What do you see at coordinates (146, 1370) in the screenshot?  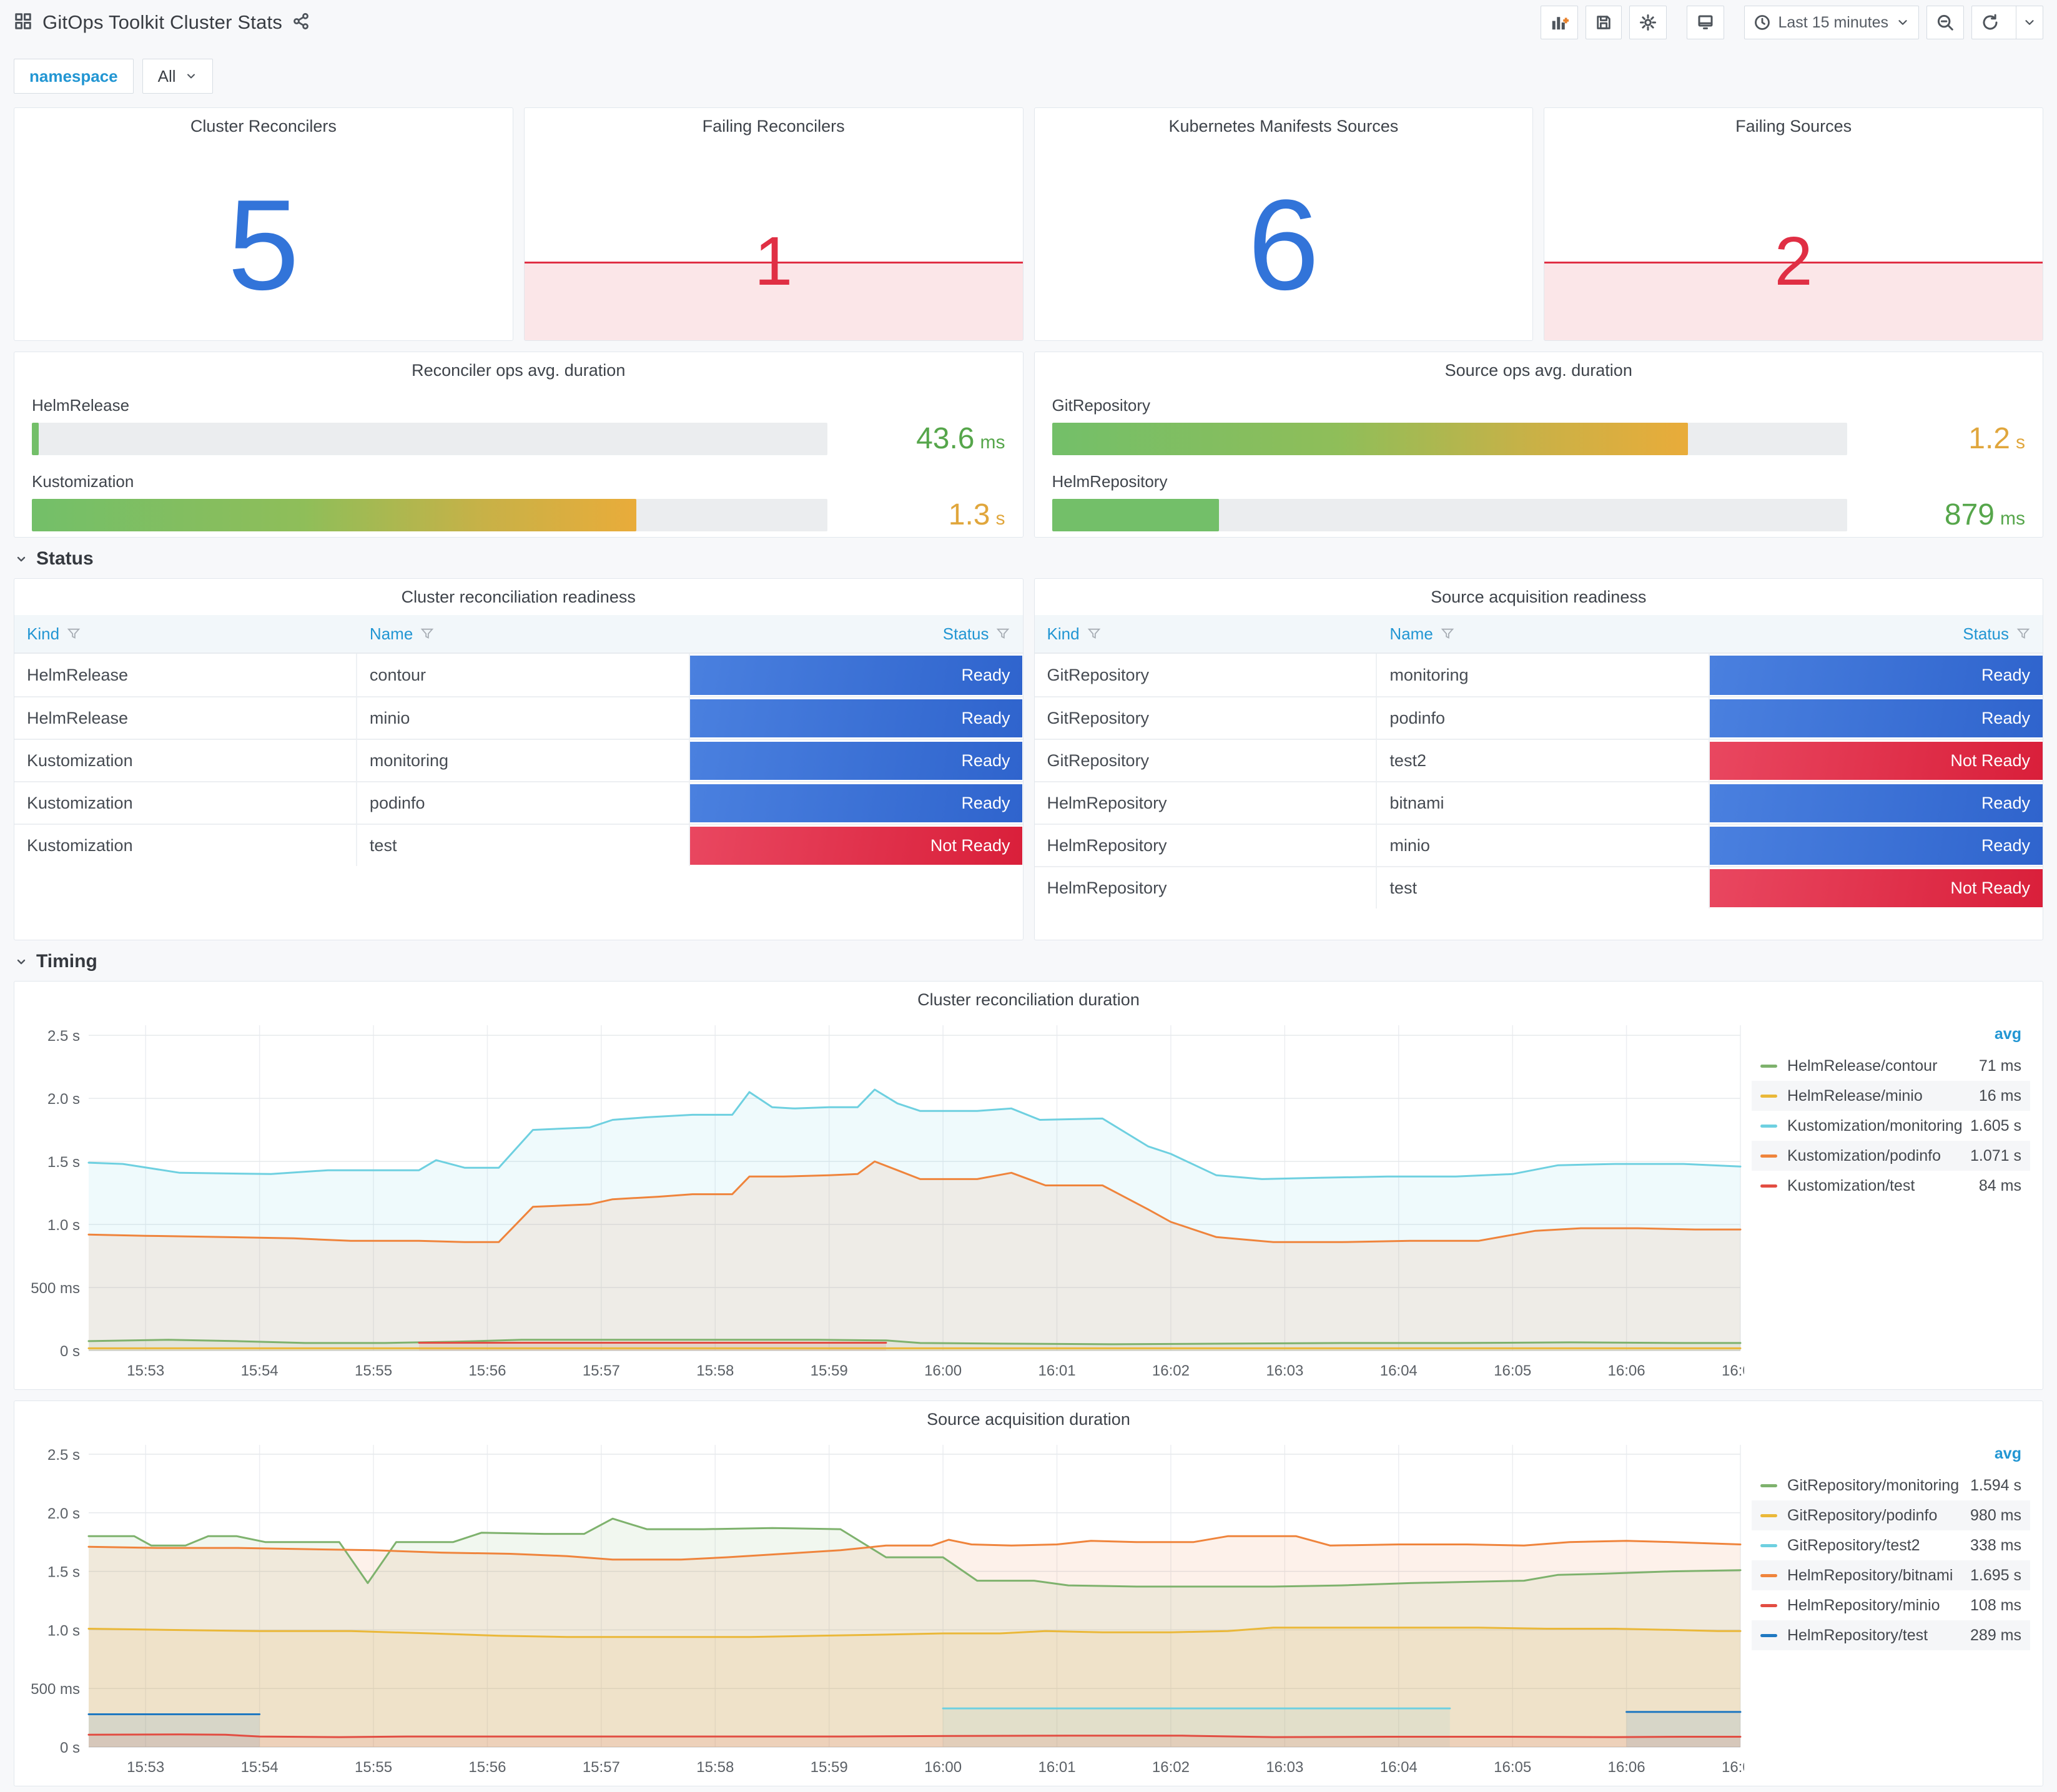 I see `svg-text: 15:53` at bounding box center [146, 1370].